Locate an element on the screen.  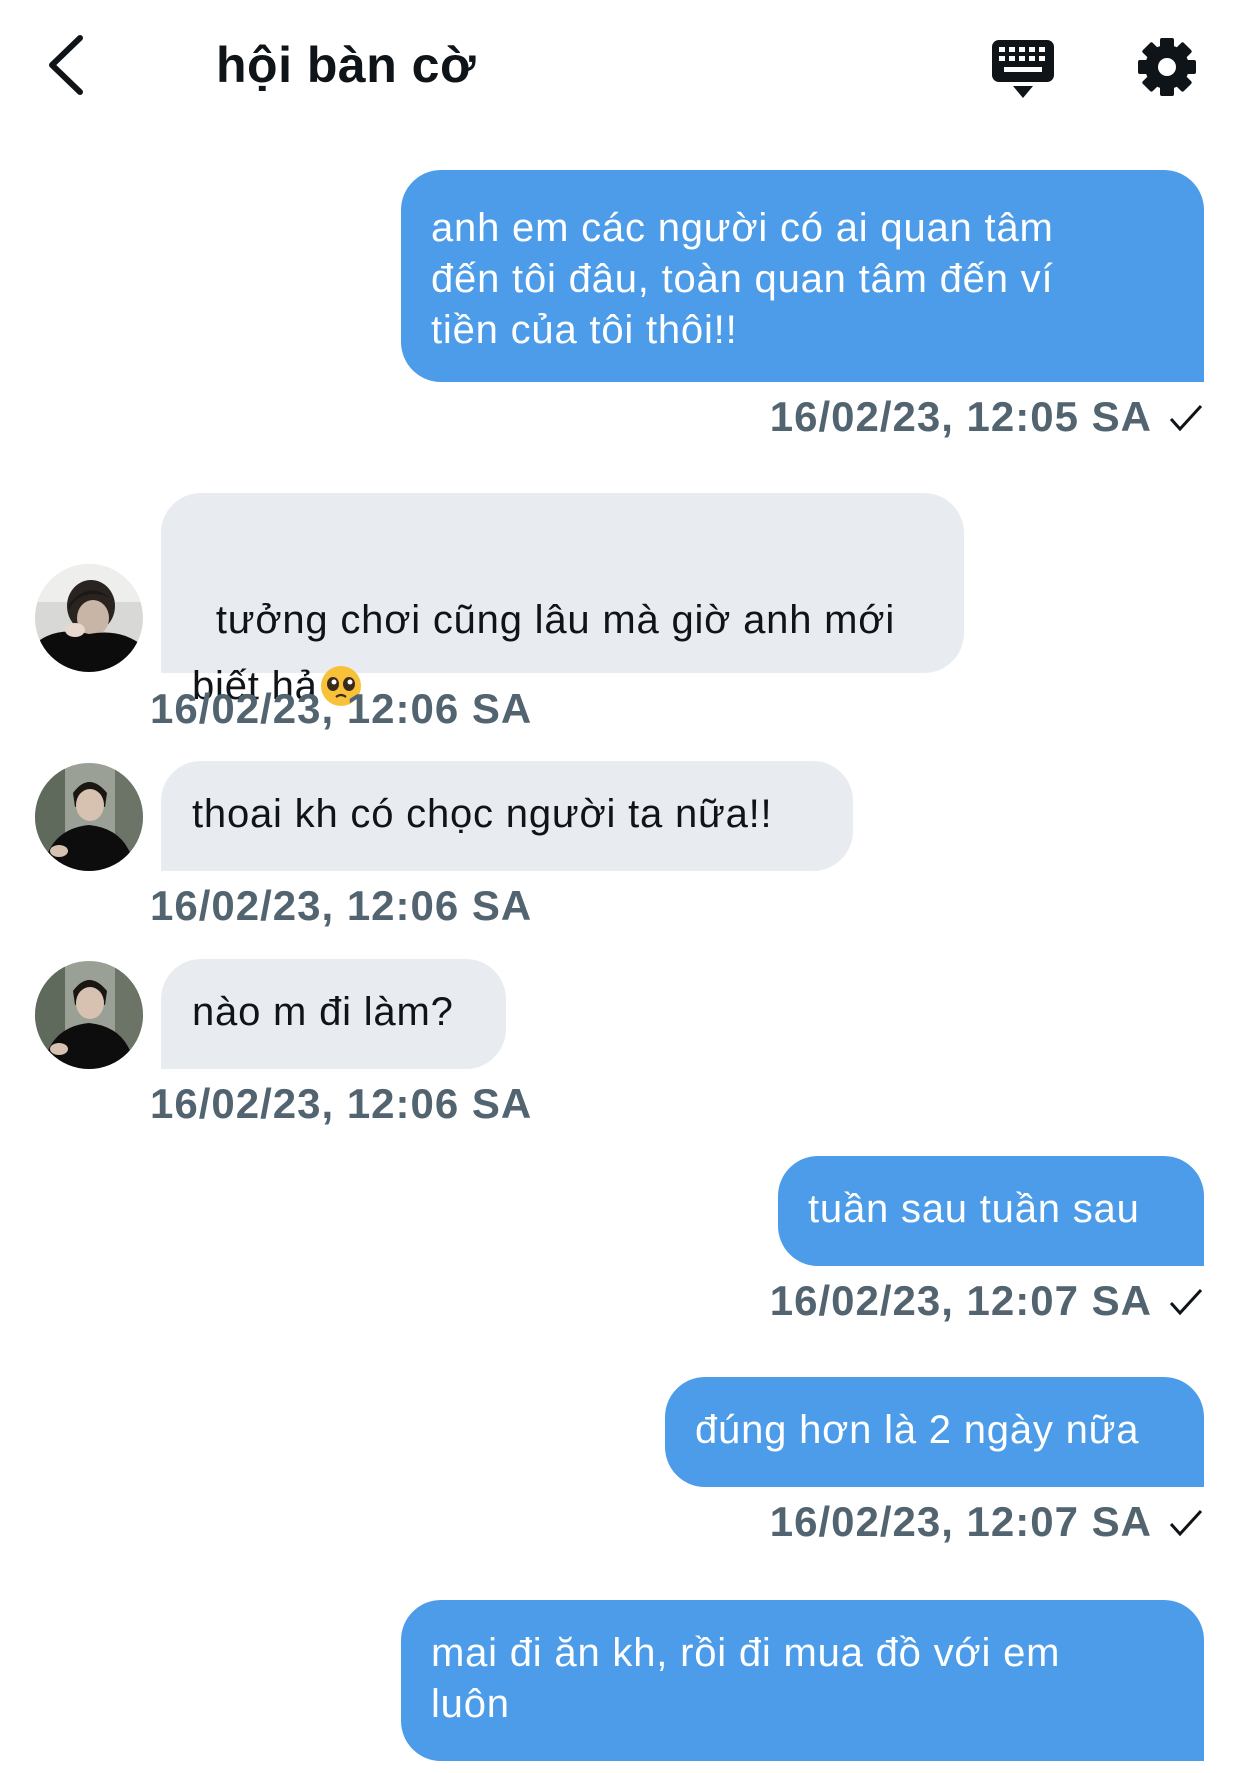
gear-icon is located at coordinates (1167, 67).